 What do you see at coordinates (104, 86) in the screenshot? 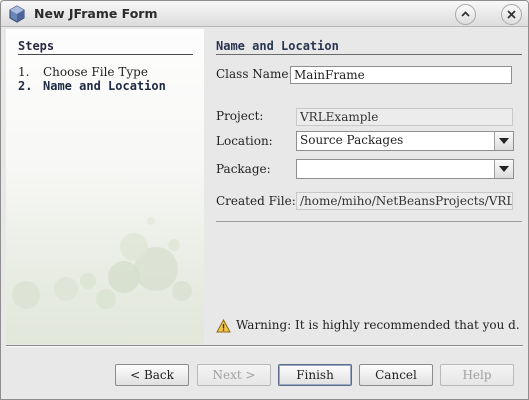
I see `step-label: Name and Location` at bounding box center [104, 86].